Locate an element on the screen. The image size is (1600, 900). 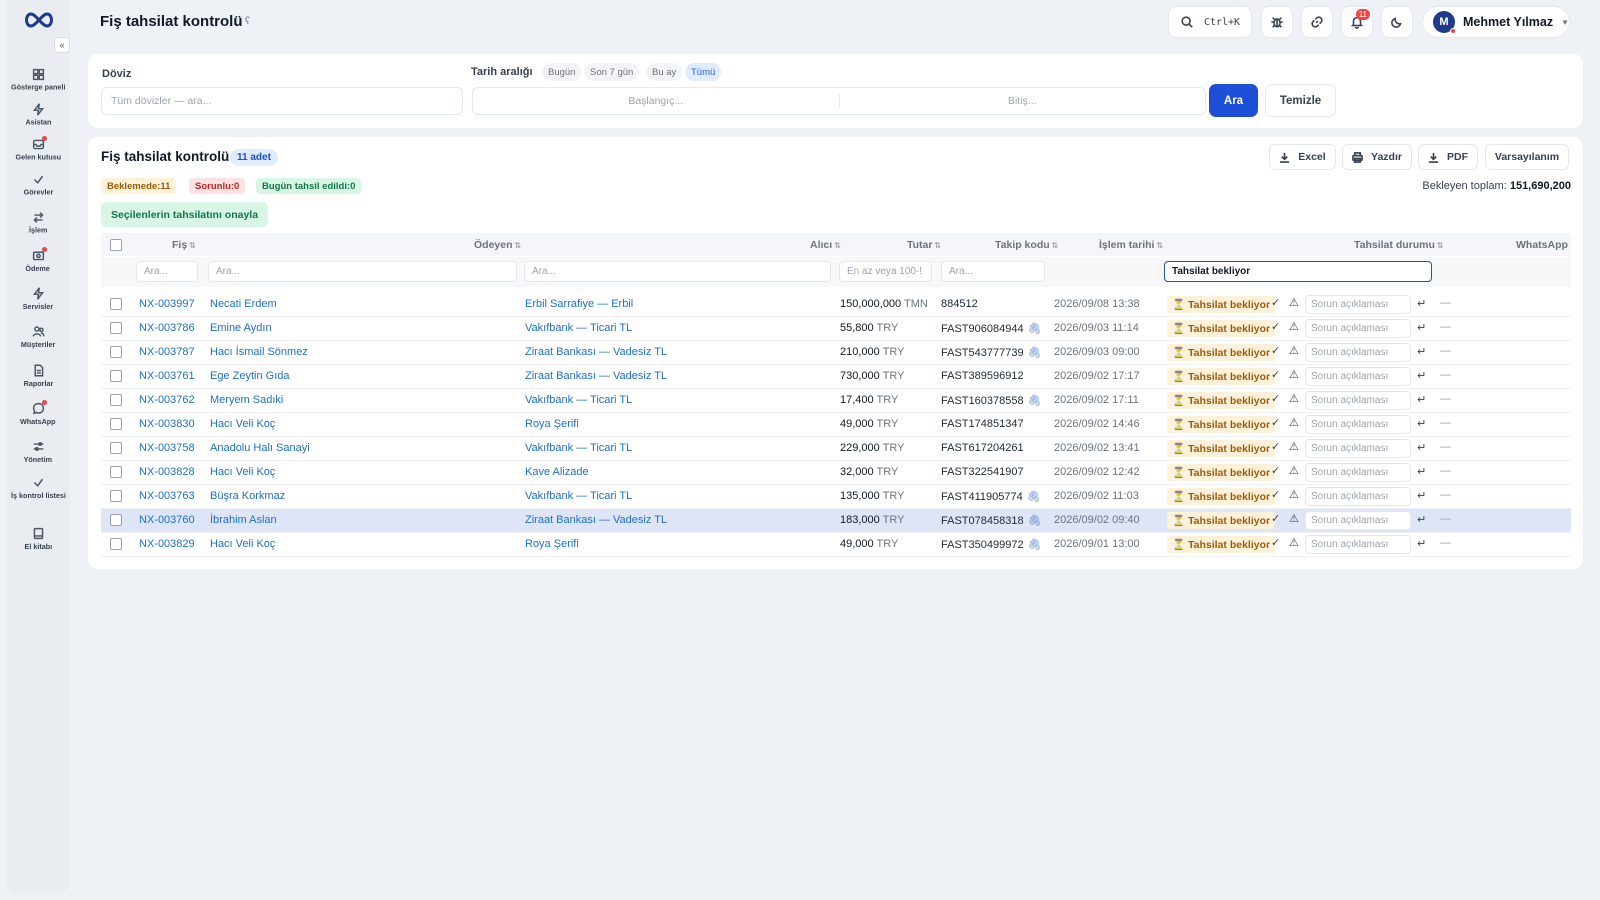
sidebar-item-assistant: Asistan is located at coordinates (38, 114).